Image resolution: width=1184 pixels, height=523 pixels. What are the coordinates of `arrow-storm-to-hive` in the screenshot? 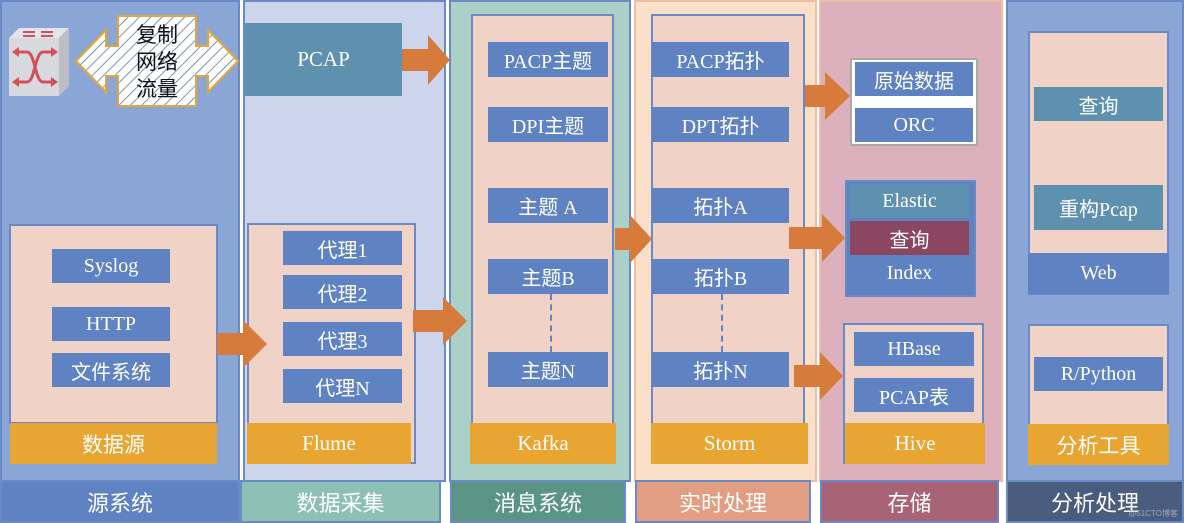 It's located at (818, 376).